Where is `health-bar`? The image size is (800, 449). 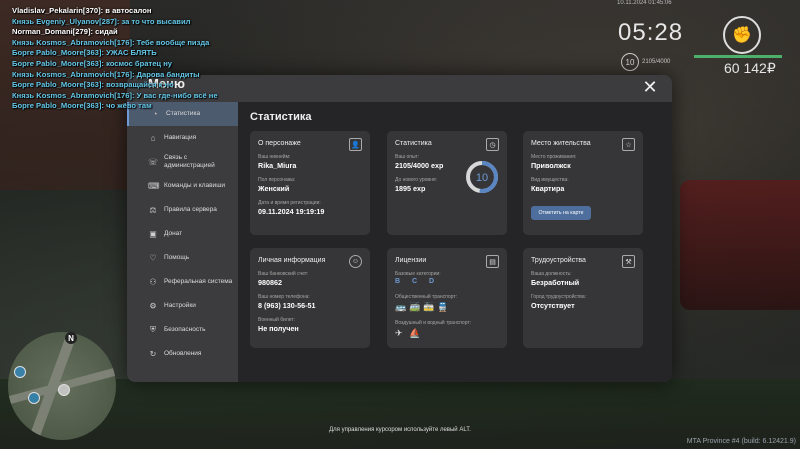 health-bar is located at coordinates (738, 56).